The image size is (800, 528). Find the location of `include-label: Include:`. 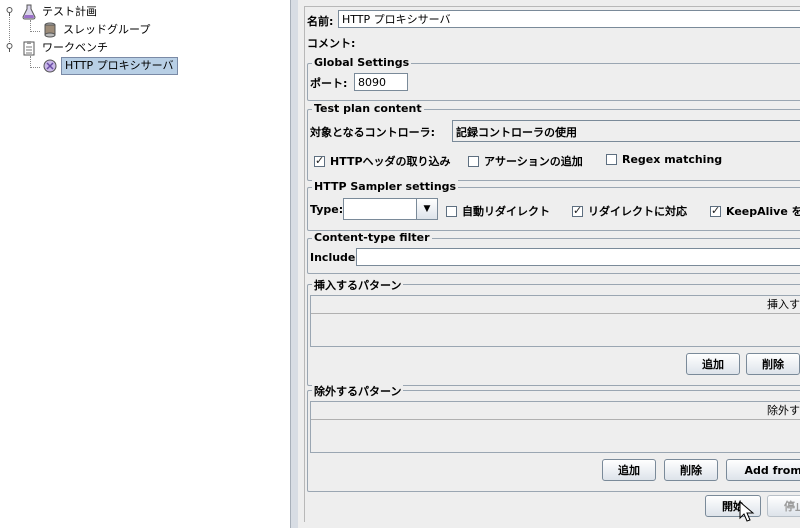

include-label: Include: is located at coordinates (335, 257).